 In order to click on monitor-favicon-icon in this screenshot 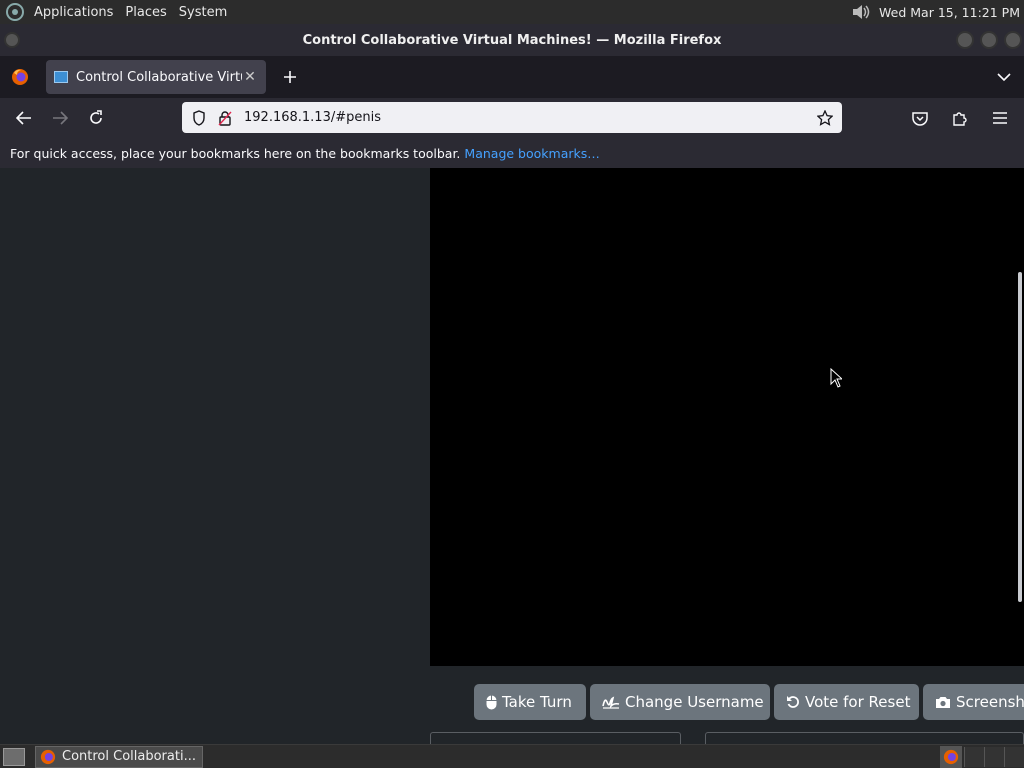, I will do `click(61, 77)`.